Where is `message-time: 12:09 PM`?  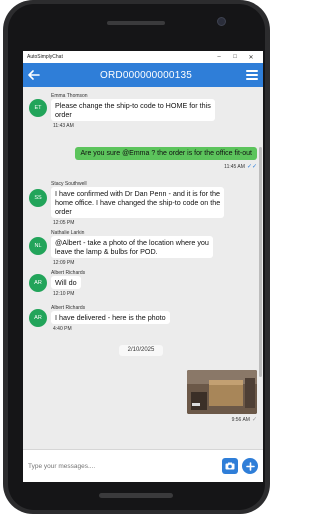
message-time: 12:09 PM is located at coordinates (64, 263).